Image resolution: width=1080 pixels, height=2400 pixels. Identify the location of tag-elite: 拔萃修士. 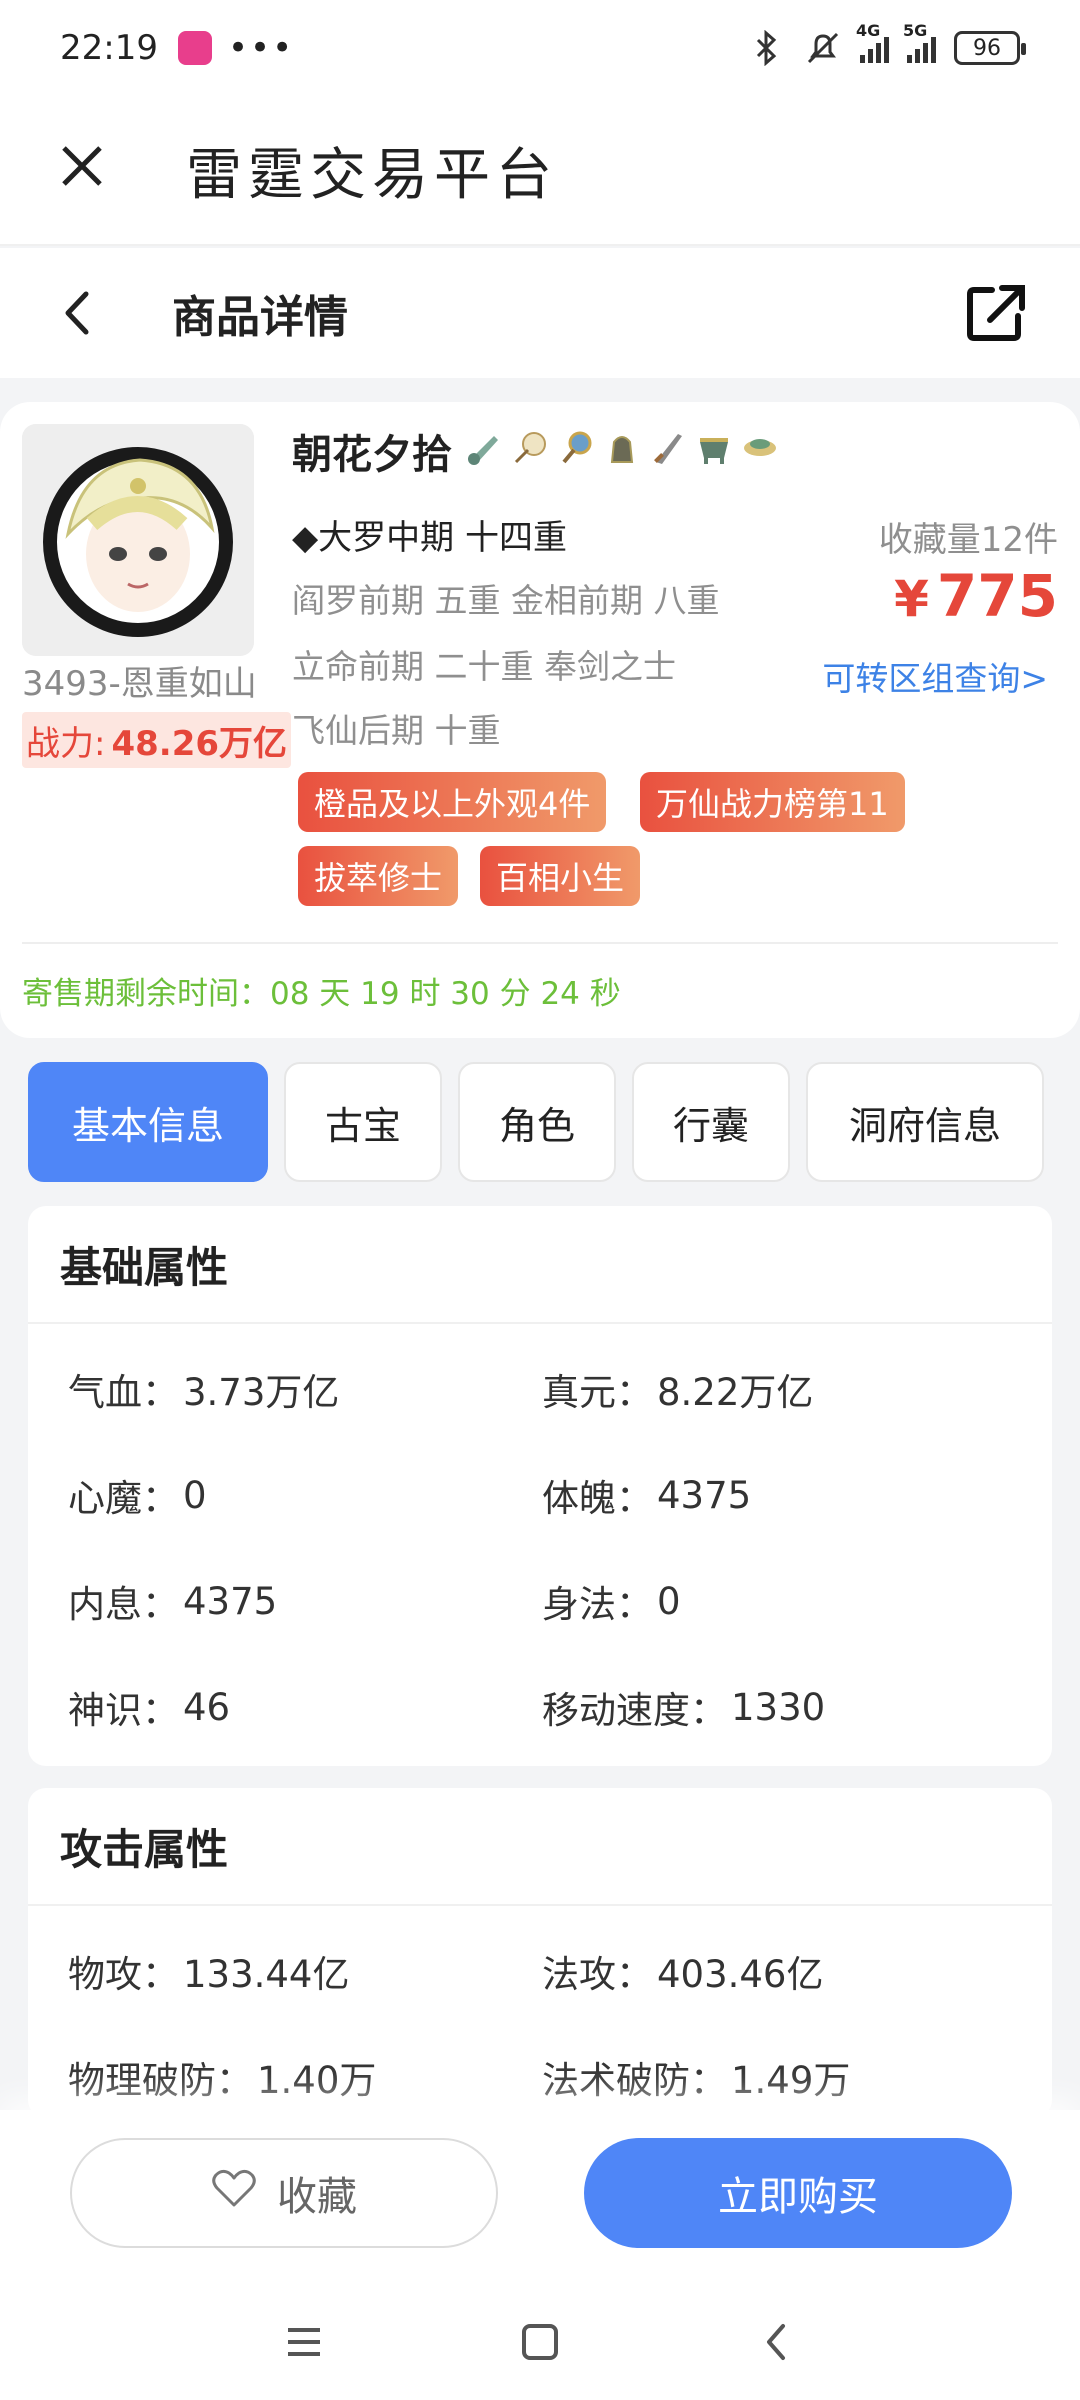
(378, 876).